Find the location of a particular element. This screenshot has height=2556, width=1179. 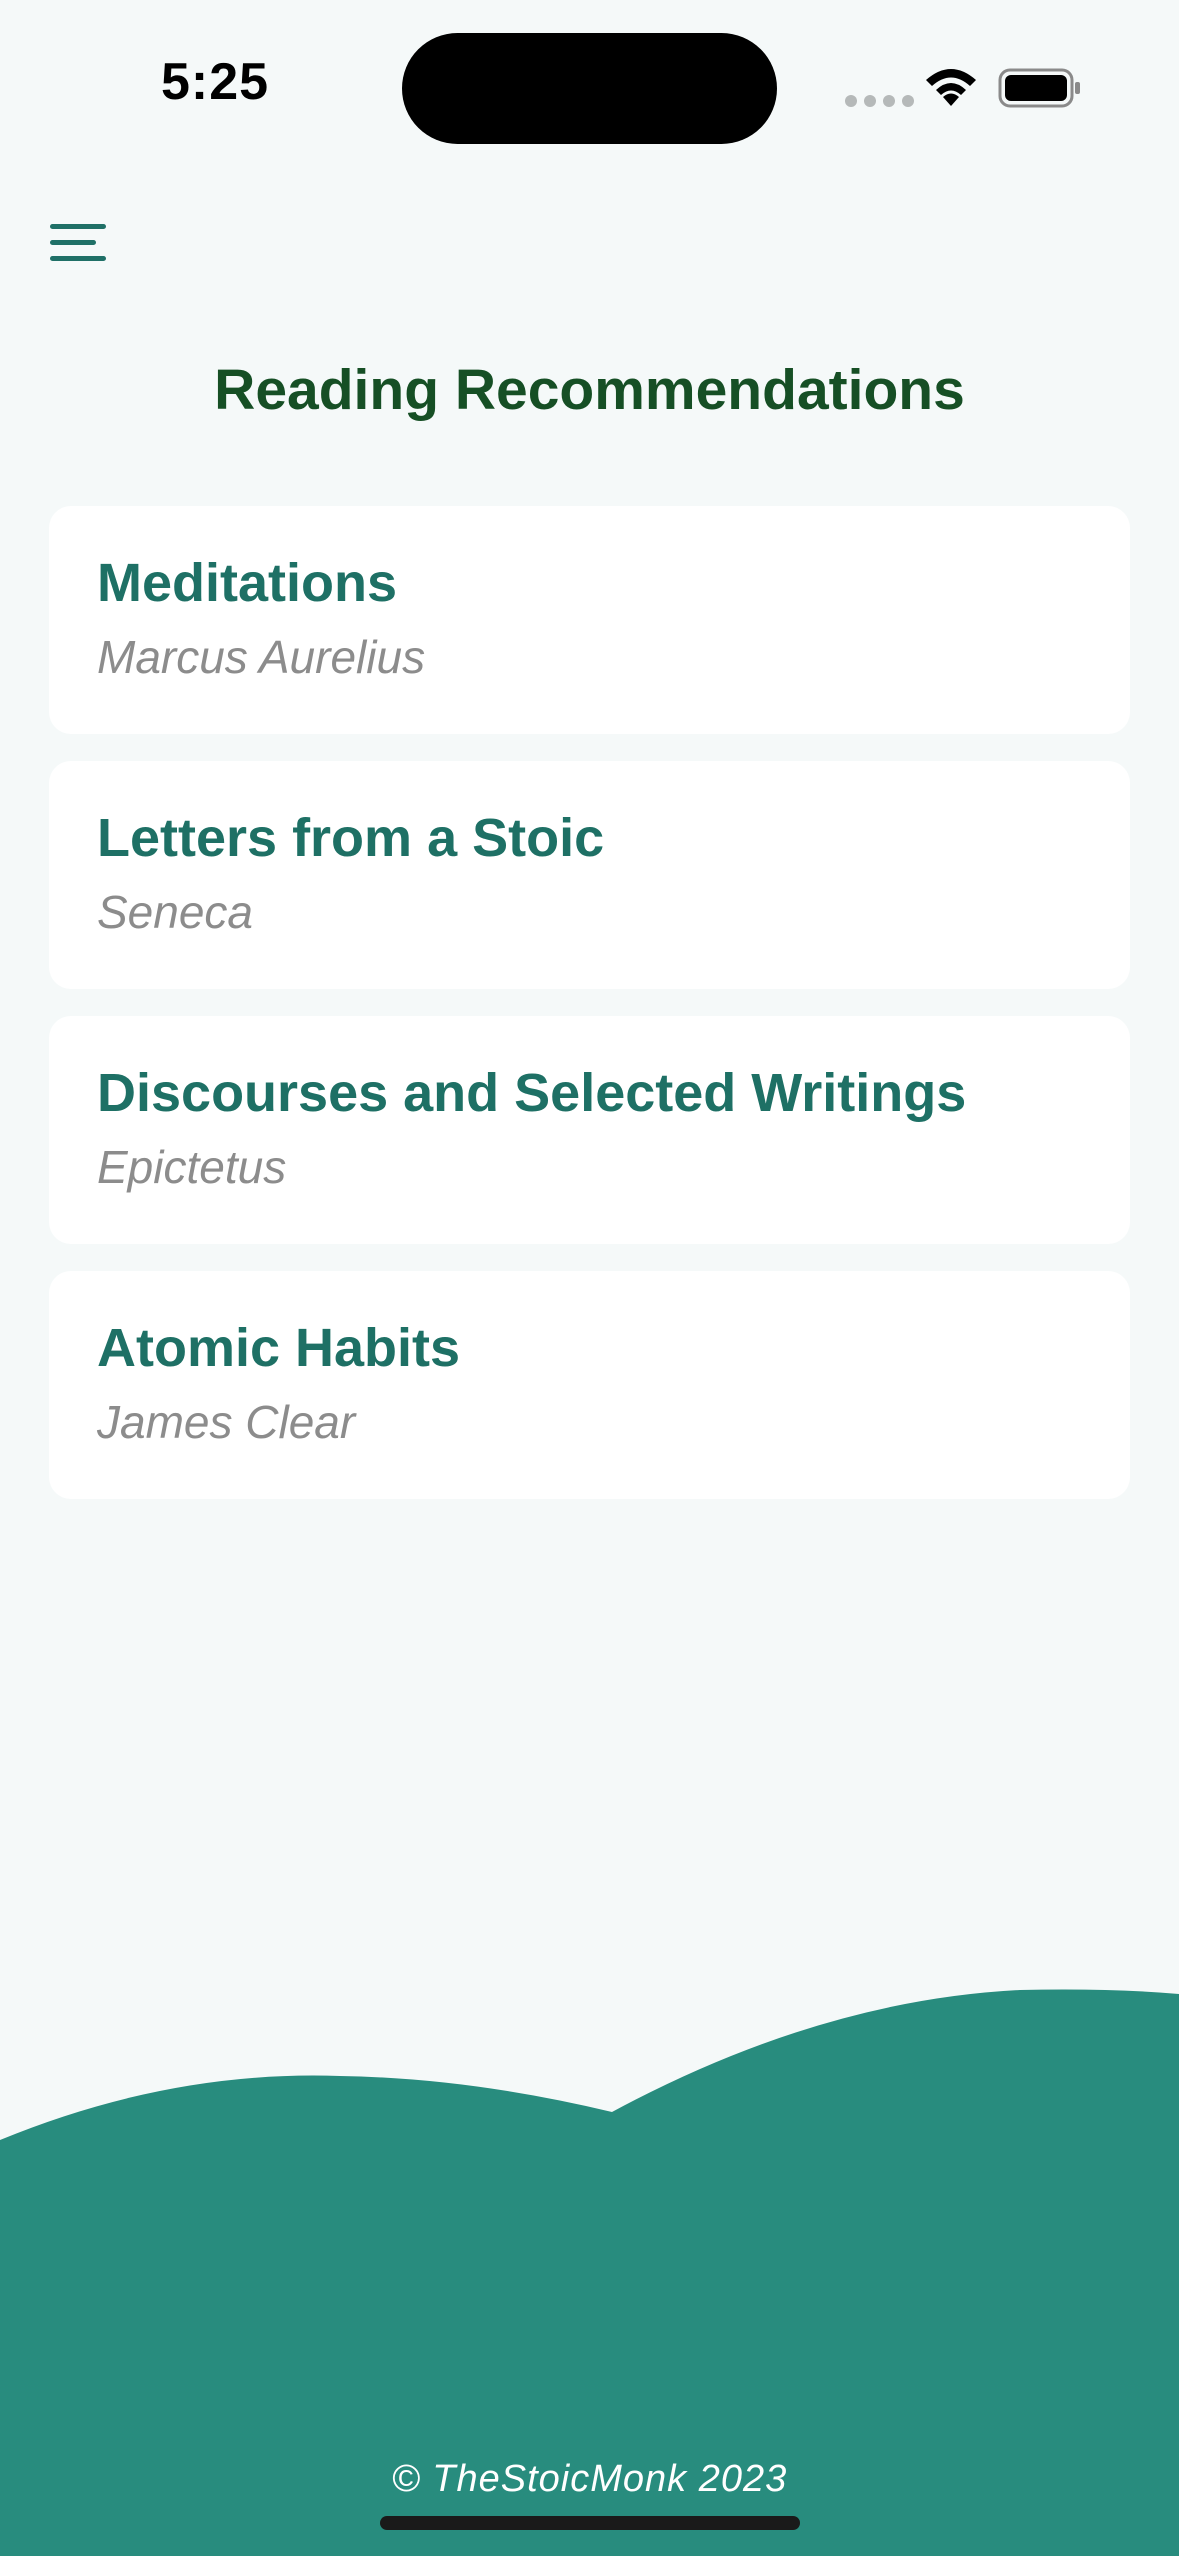

home-indicator is located at coordinates (590, 2523).